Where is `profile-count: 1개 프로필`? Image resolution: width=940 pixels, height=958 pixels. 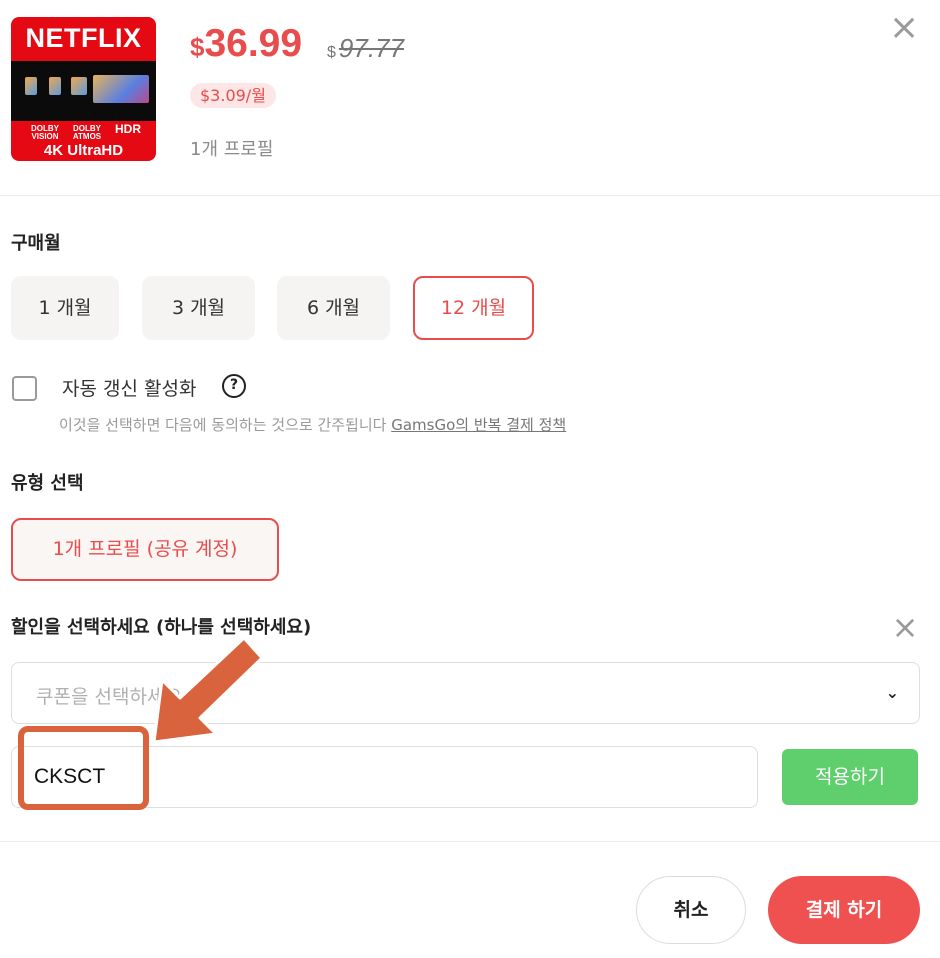
profile-count: 1개 프로필 is located at coordinates (232, 149).